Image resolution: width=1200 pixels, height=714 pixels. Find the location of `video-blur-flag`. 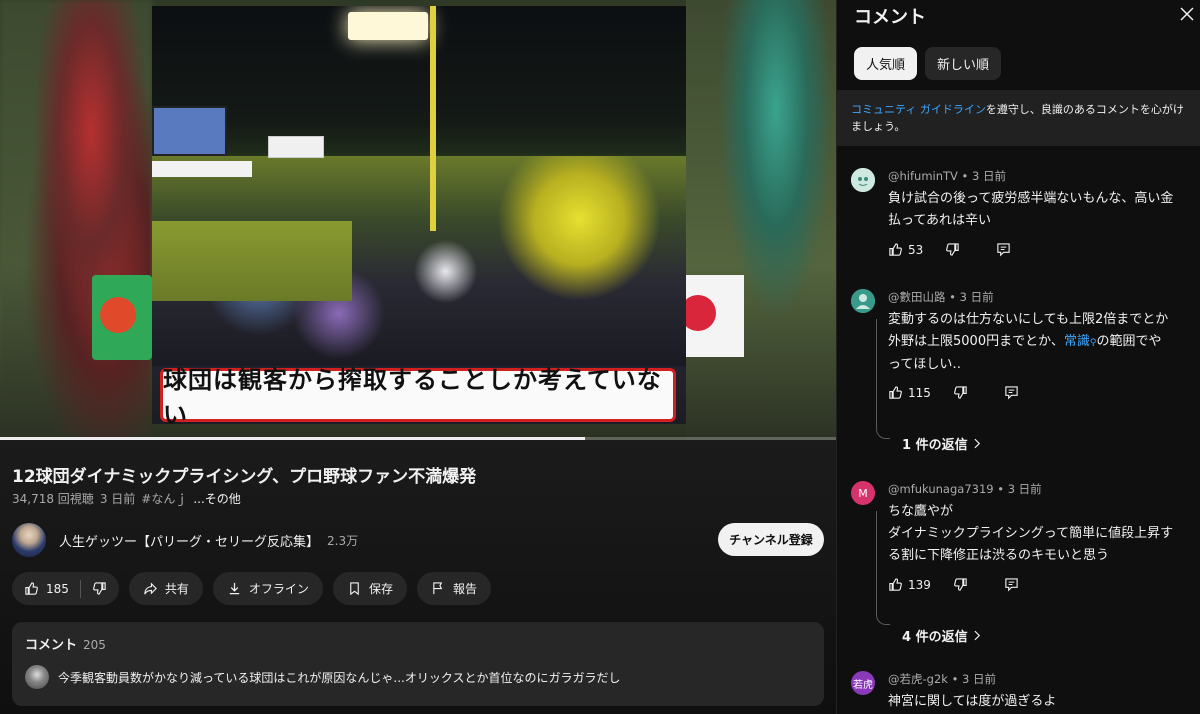

video-blur-flag is located at coordinates (712, 316).